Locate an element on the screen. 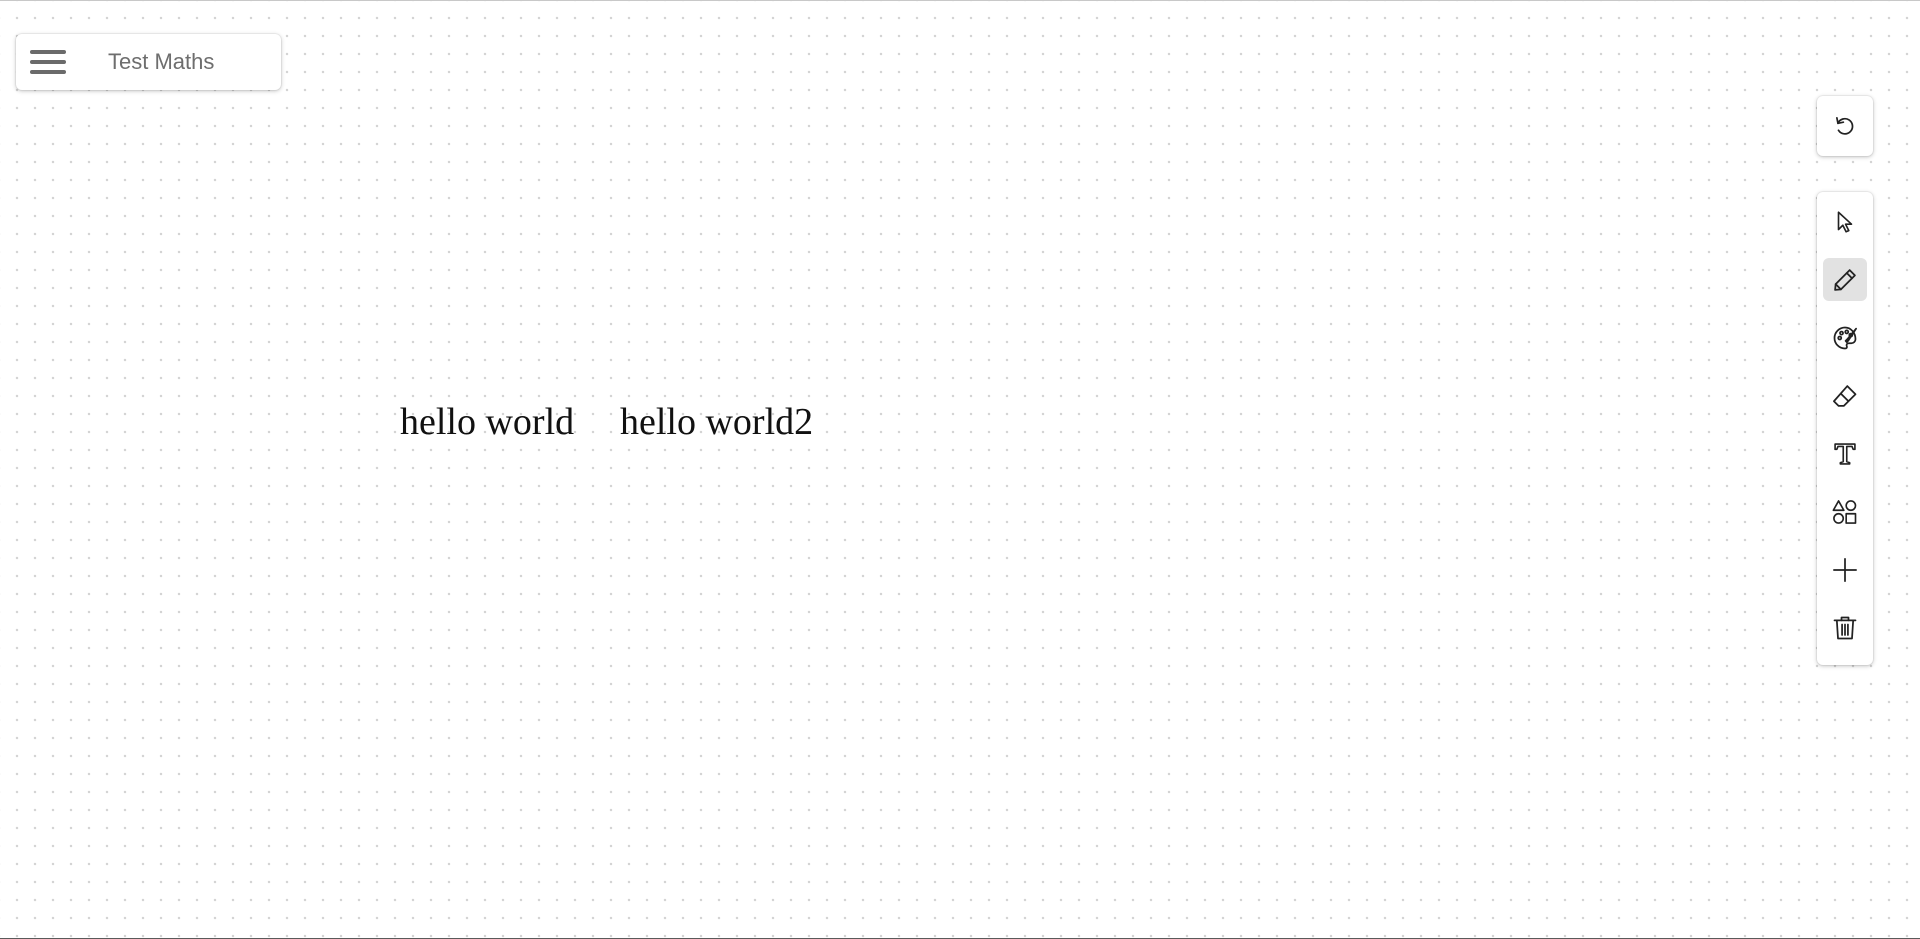  trash-icon is located at coordinates (1845, 628).